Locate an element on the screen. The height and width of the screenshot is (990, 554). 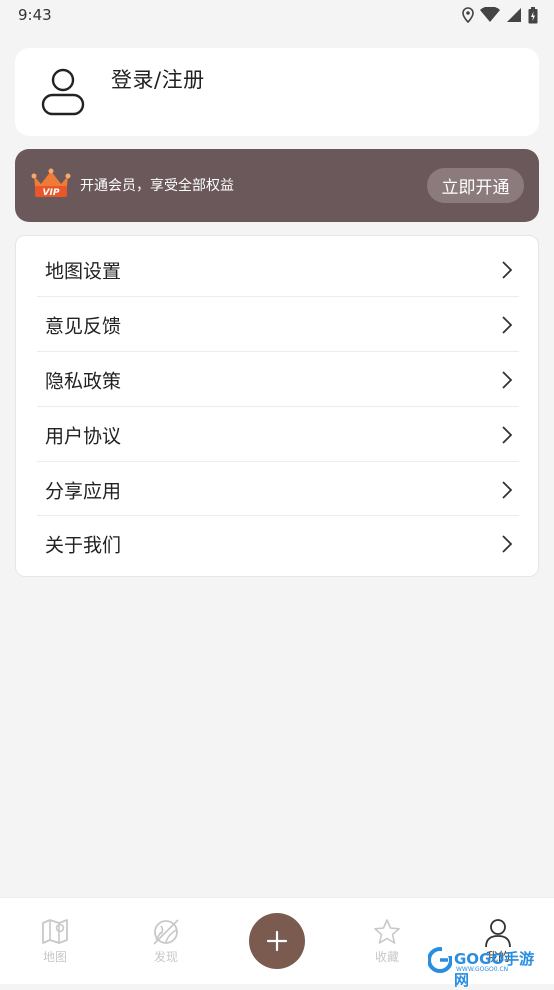
person-icon is located at coordinates (498, 933).